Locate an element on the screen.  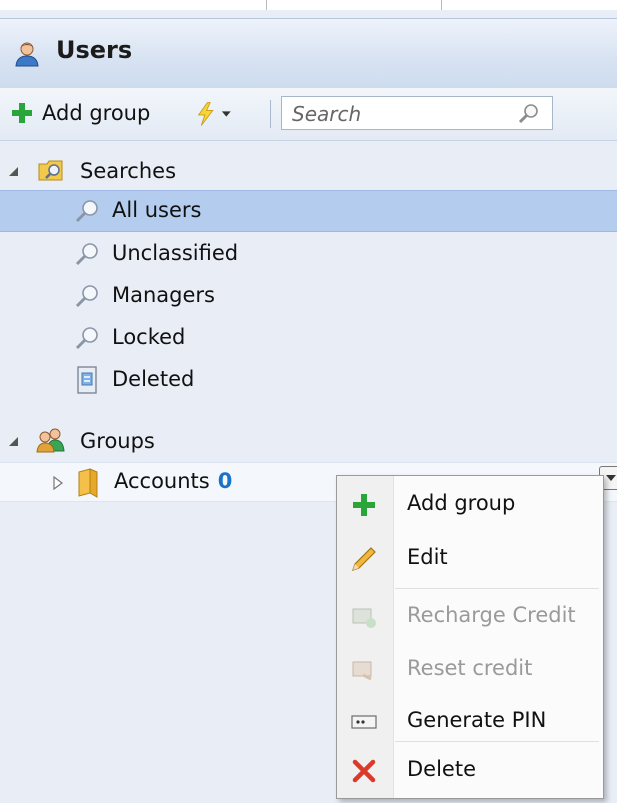
menu-item-label: Add group is located at coordinates (461, 503).